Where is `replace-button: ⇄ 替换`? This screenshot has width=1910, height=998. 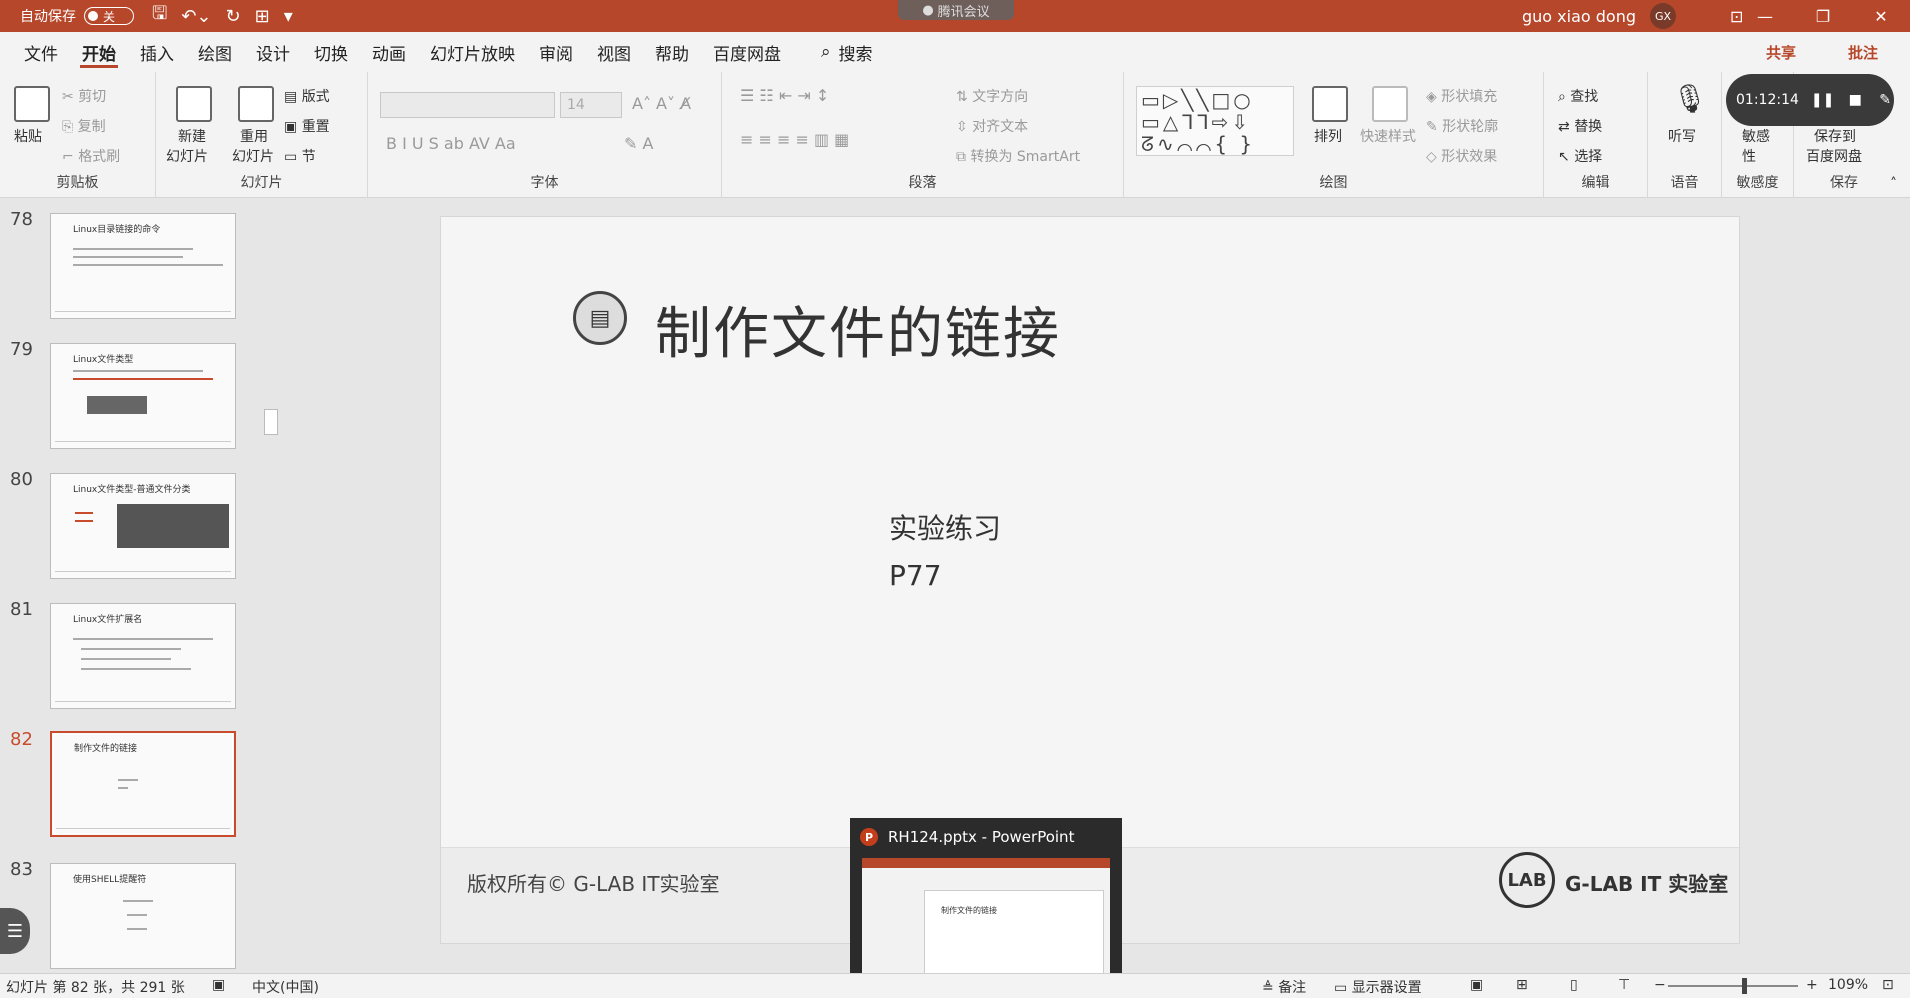
replace-button: ⇄ 替换 is located at coordinates (1580, 126).